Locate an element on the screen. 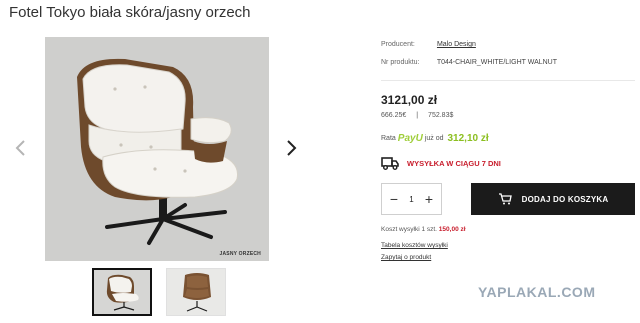 The width and height of the screenshot is (640, 323). chevron-right-icon is located at coordinates (292, 148).